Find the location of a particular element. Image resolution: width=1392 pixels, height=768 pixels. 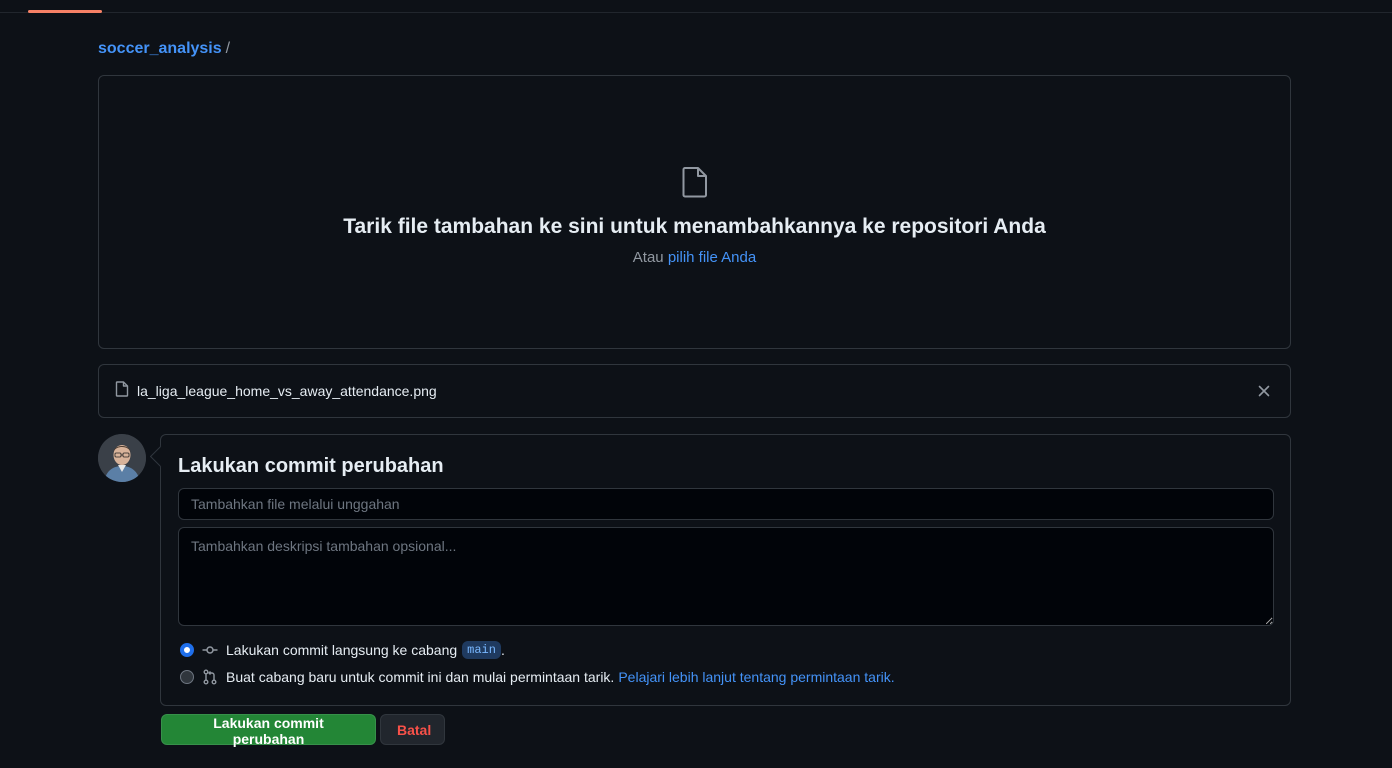

dropzone-subtitle-prefix: Atau is located at coordinates (648, 257).